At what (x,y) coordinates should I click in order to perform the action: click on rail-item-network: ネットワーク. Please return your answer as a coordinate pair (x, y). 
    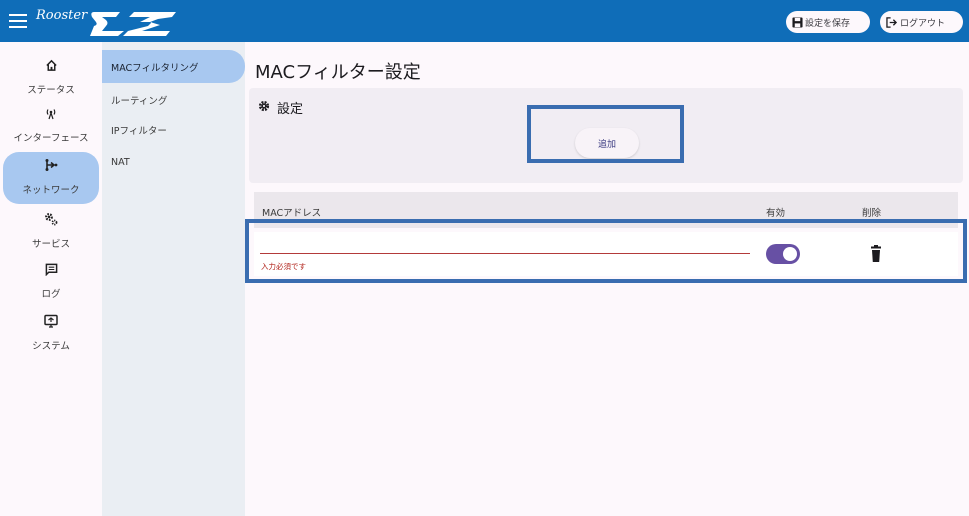
    Looking at the image, I should click on (51, 178).